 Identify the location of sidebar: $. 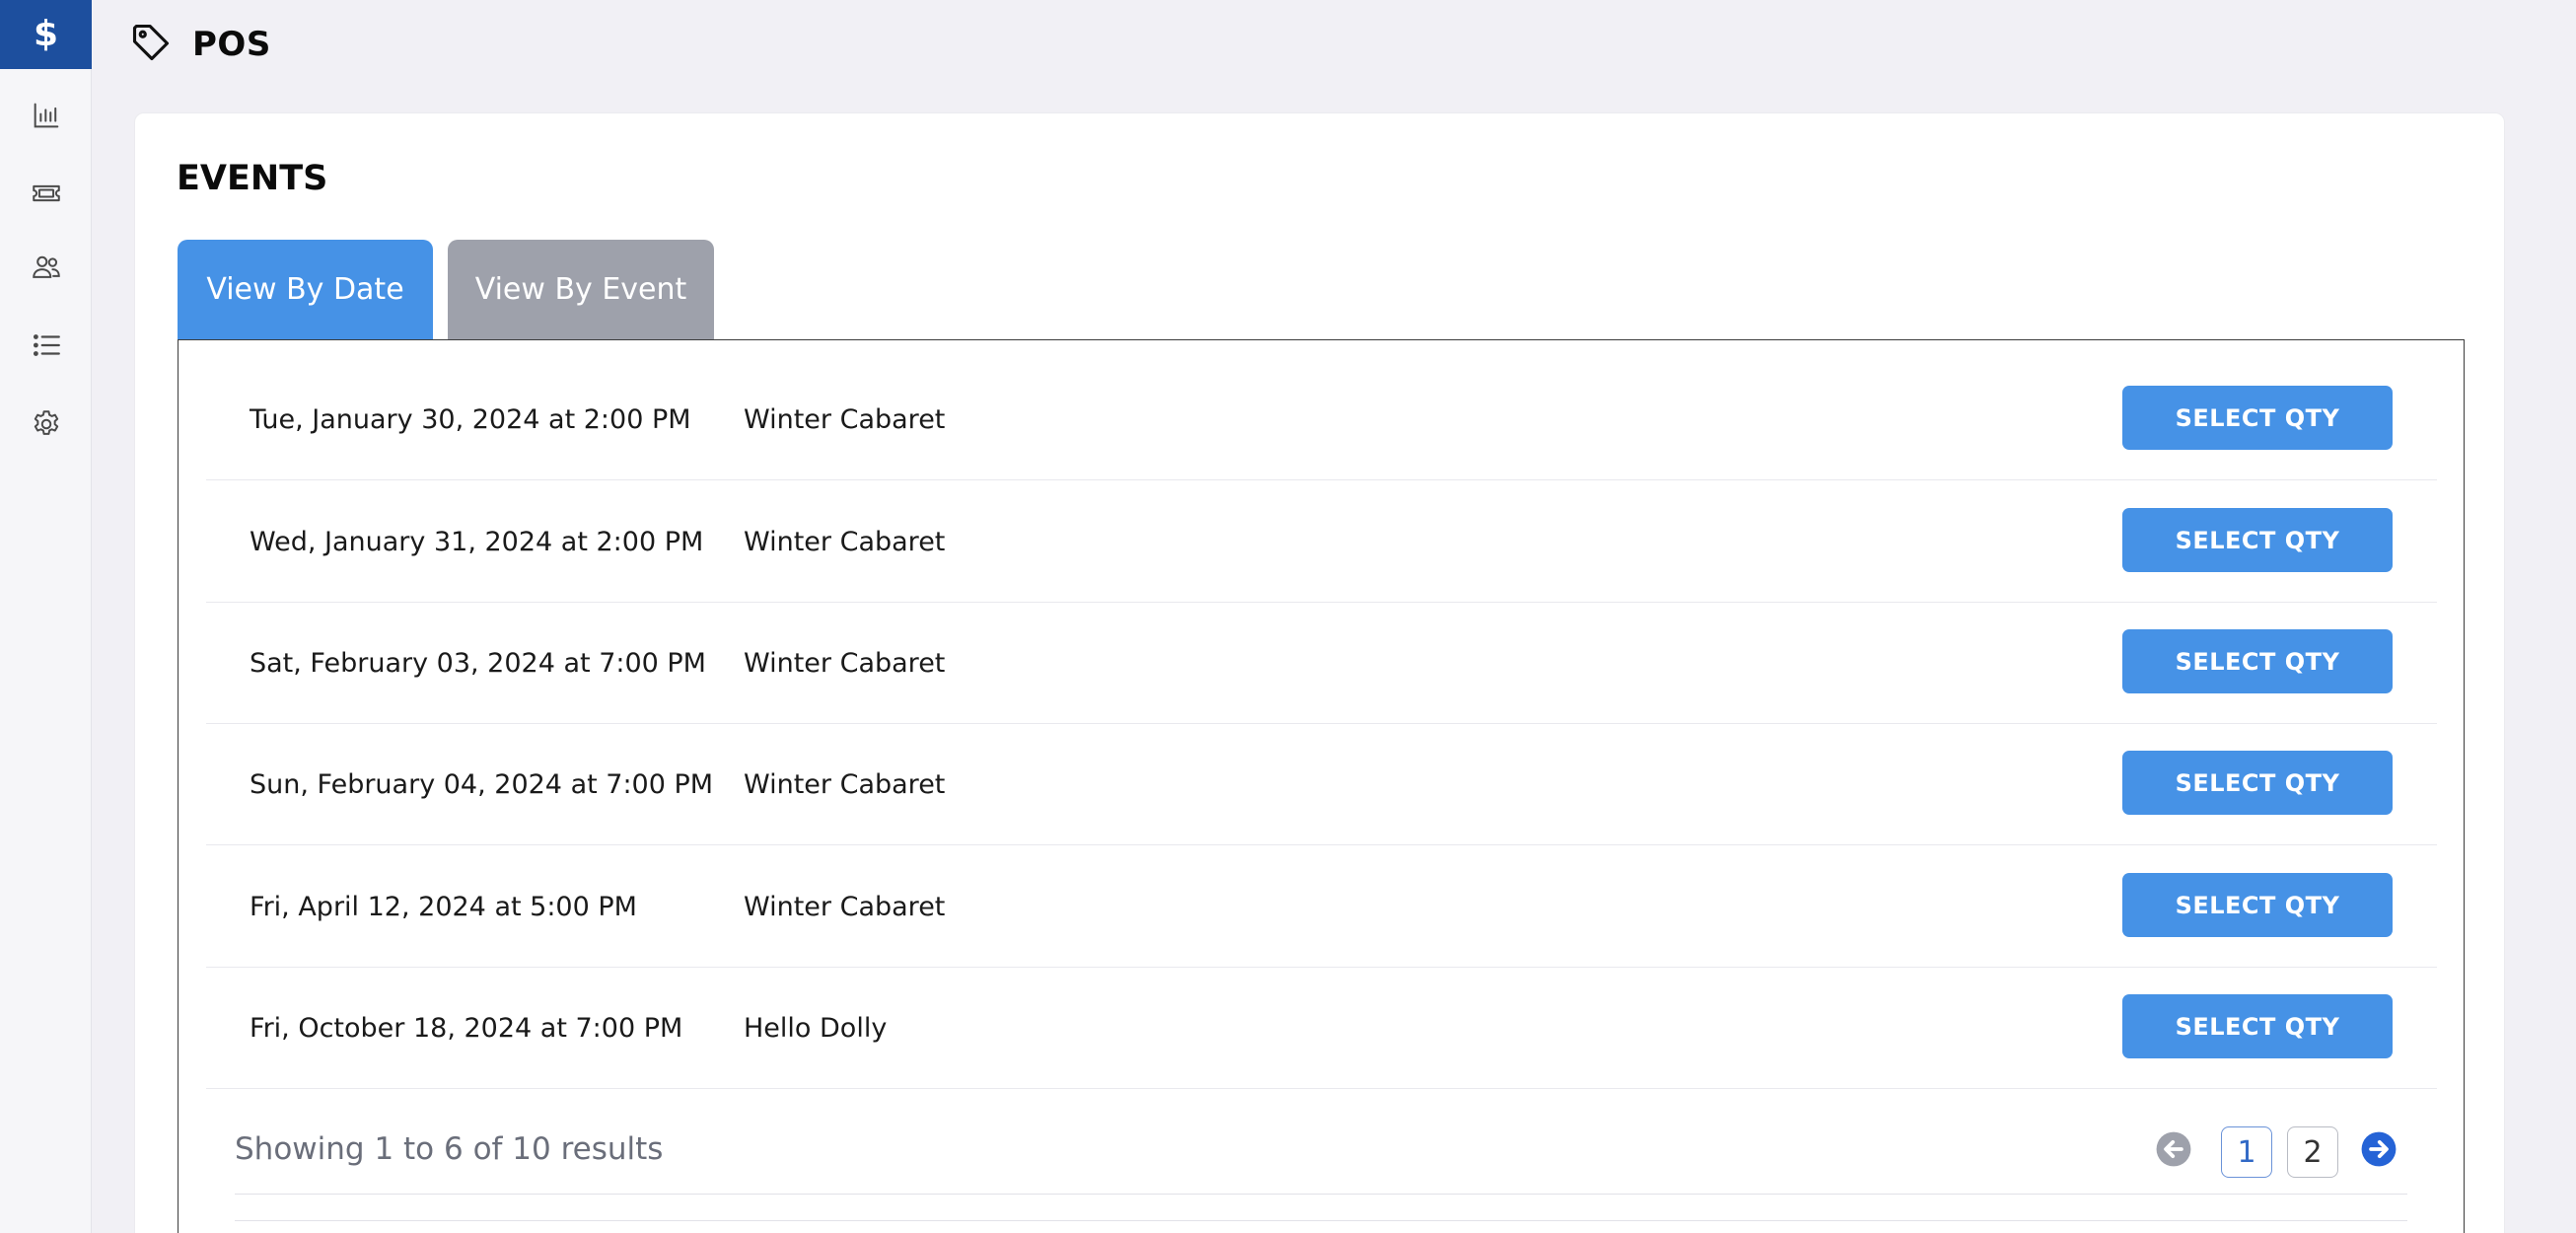
(46, 616).